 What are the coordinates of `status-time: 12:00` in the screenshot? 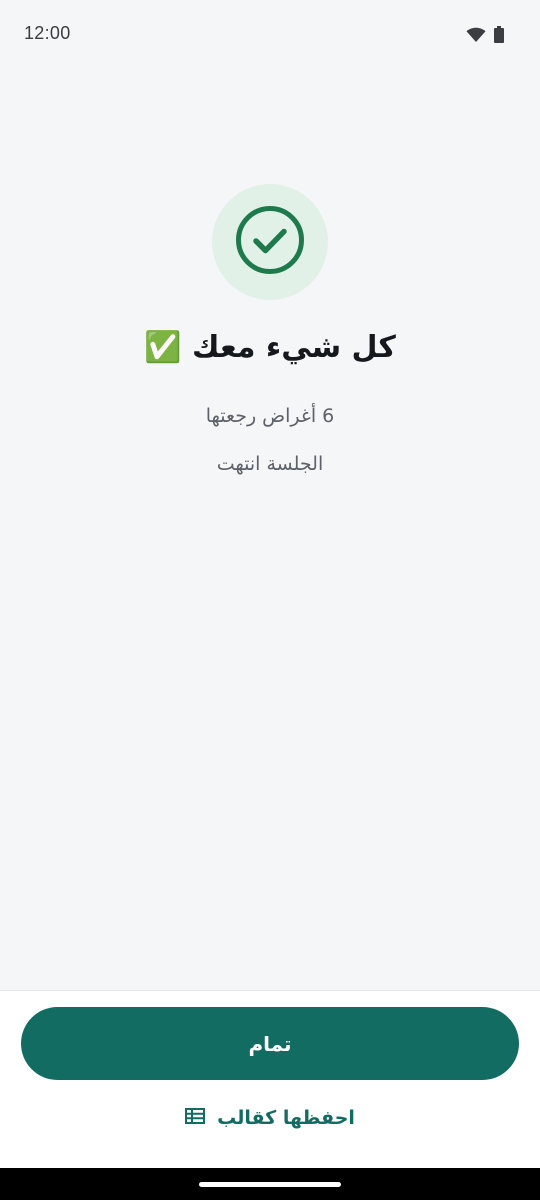 It's located at (47, 33).